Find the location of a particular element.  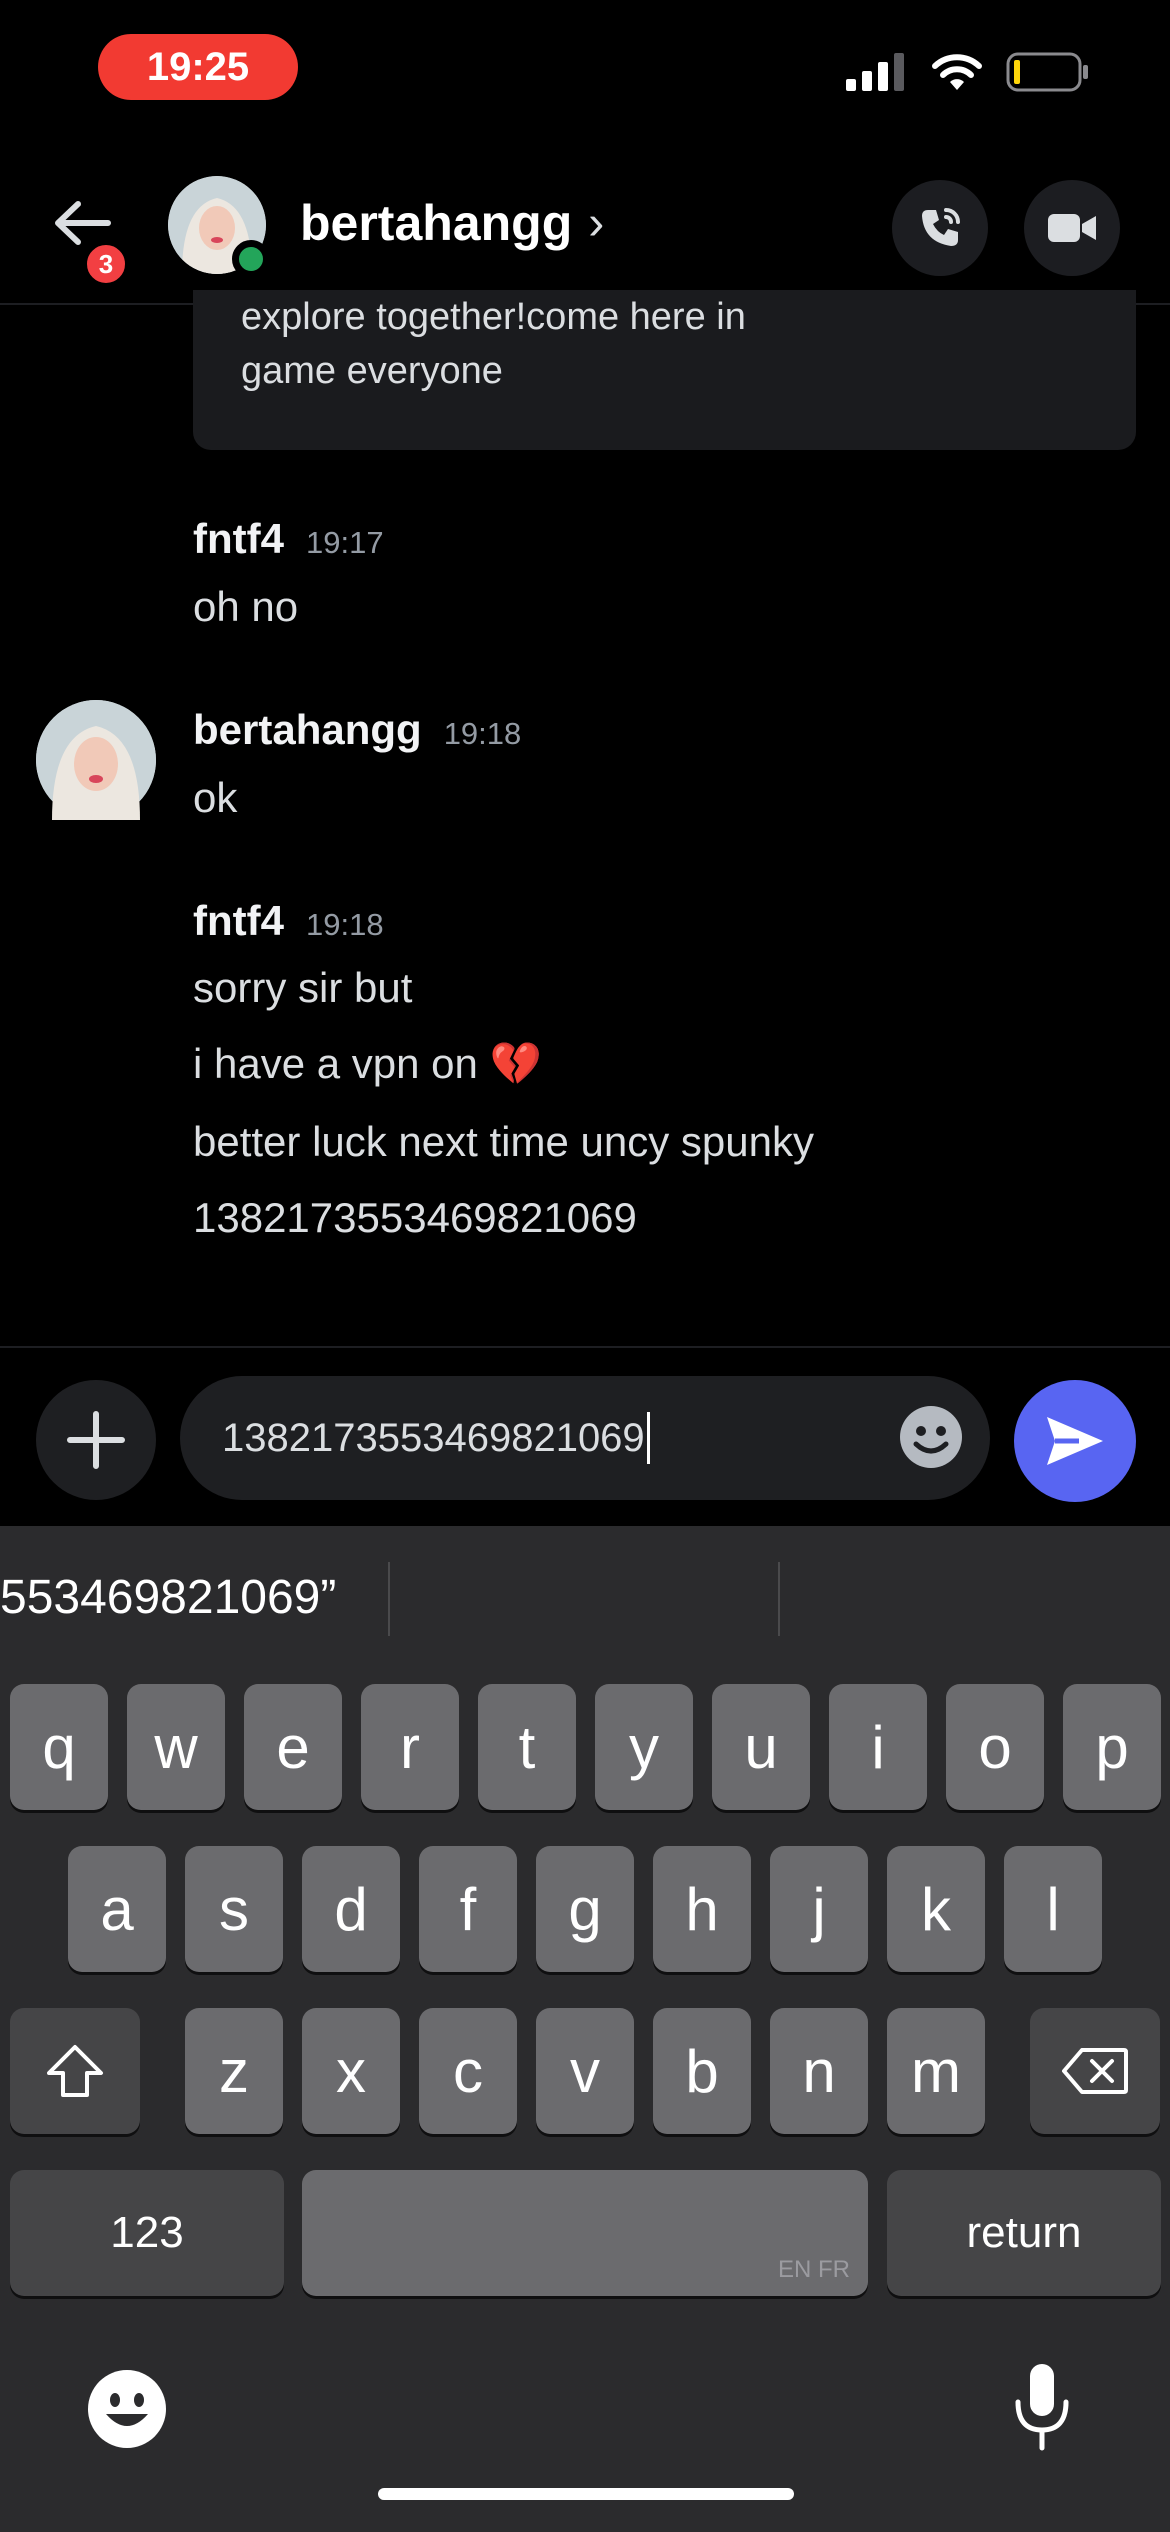

key-e: e is located at coordinates (293, 1747).